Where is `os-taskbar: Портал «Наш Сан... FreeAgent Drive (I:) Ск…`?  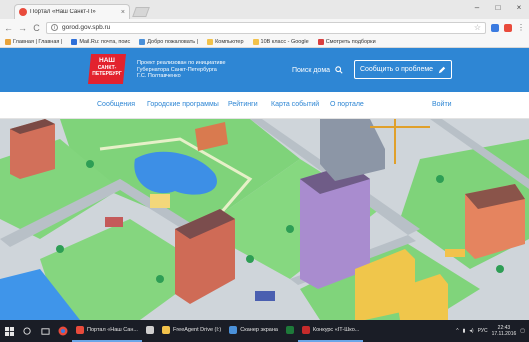 os-taskbar: Портал «Наш Сан... FreeAgent Drive (I:) Ск… is located at coordinates (264, 331).